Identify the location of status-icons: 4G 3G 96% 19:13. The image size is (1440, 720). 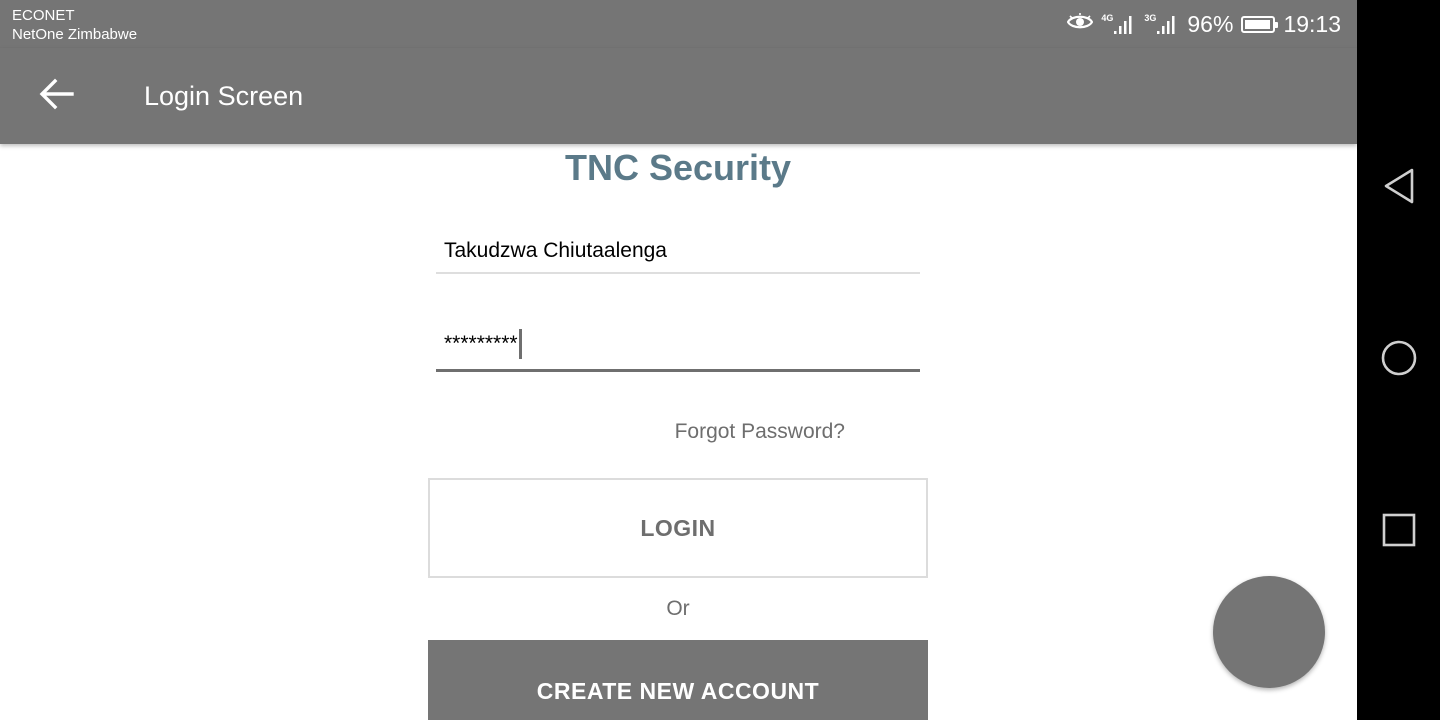
(1204, 24).